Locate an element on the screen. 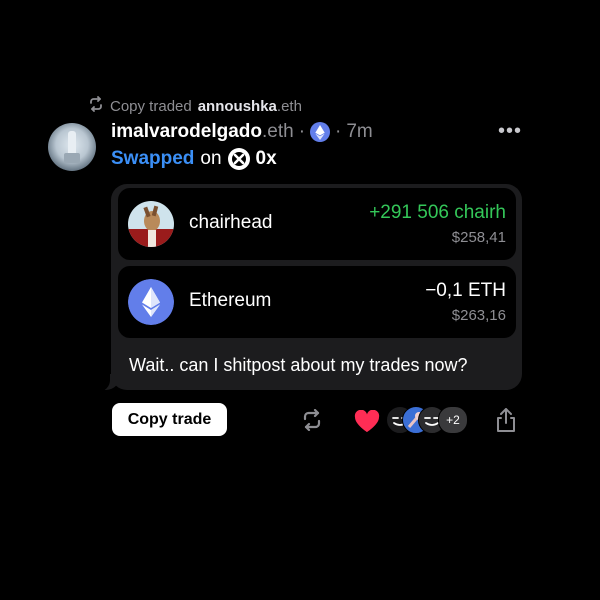 This screenshot has height=600, width=600. ethereum-token-icon is located at coordinates (151, 302).